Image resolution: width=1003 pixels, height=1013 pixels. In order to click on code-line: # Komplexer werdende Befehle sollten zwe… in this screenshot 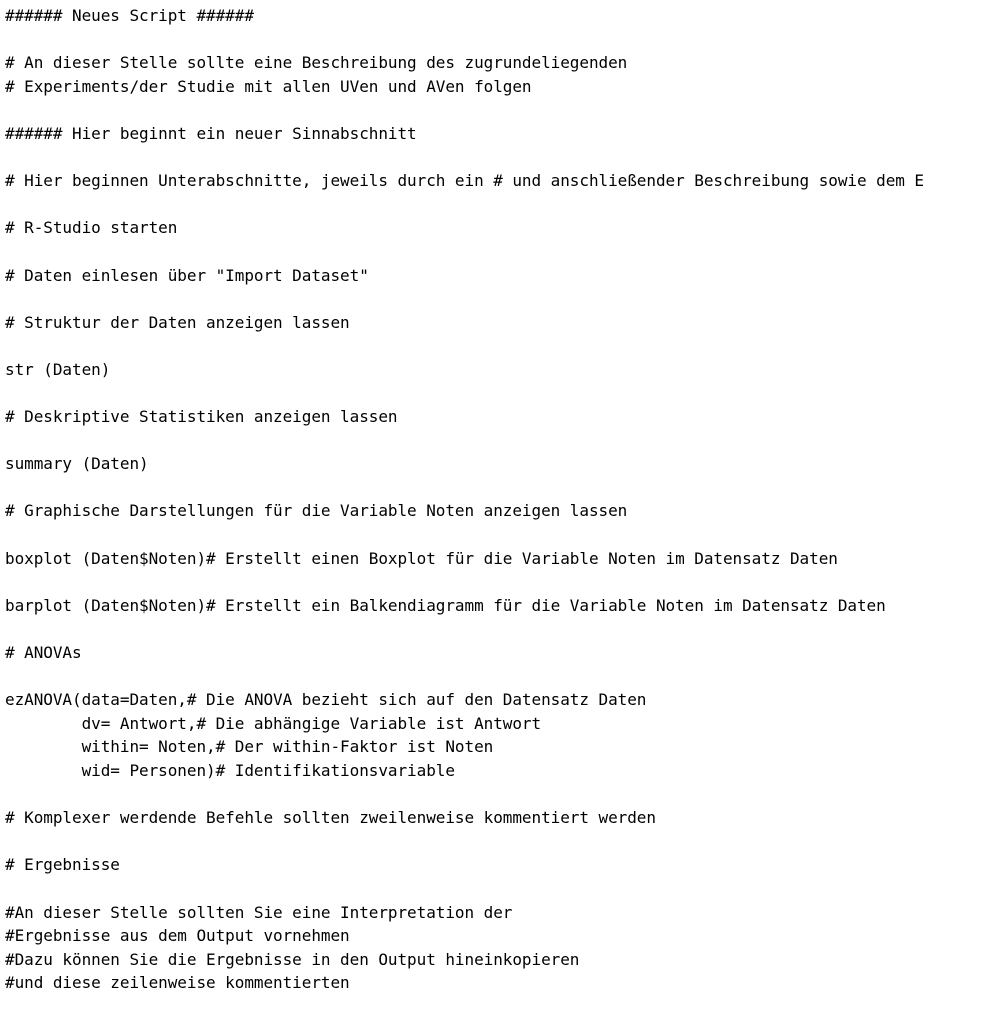, I will do `click(504, 818)`.